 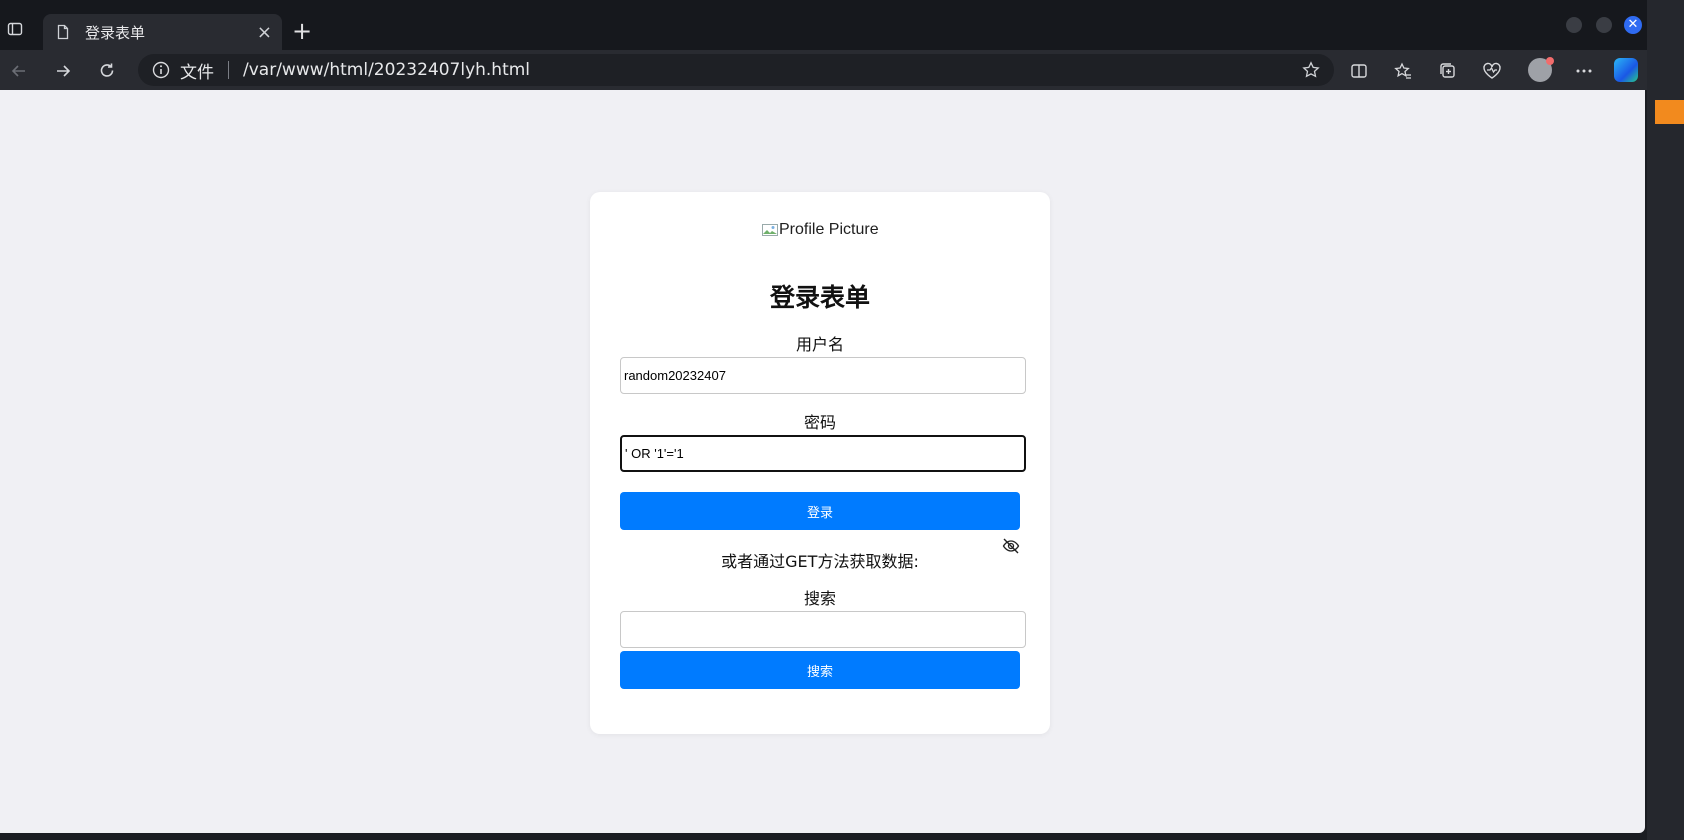 What do you see at coordinates (736, 70) in the screenshot?
I see `address-bar: 文件 /var/www/html/20232407lyh.html` at bounding box center [736, 70].